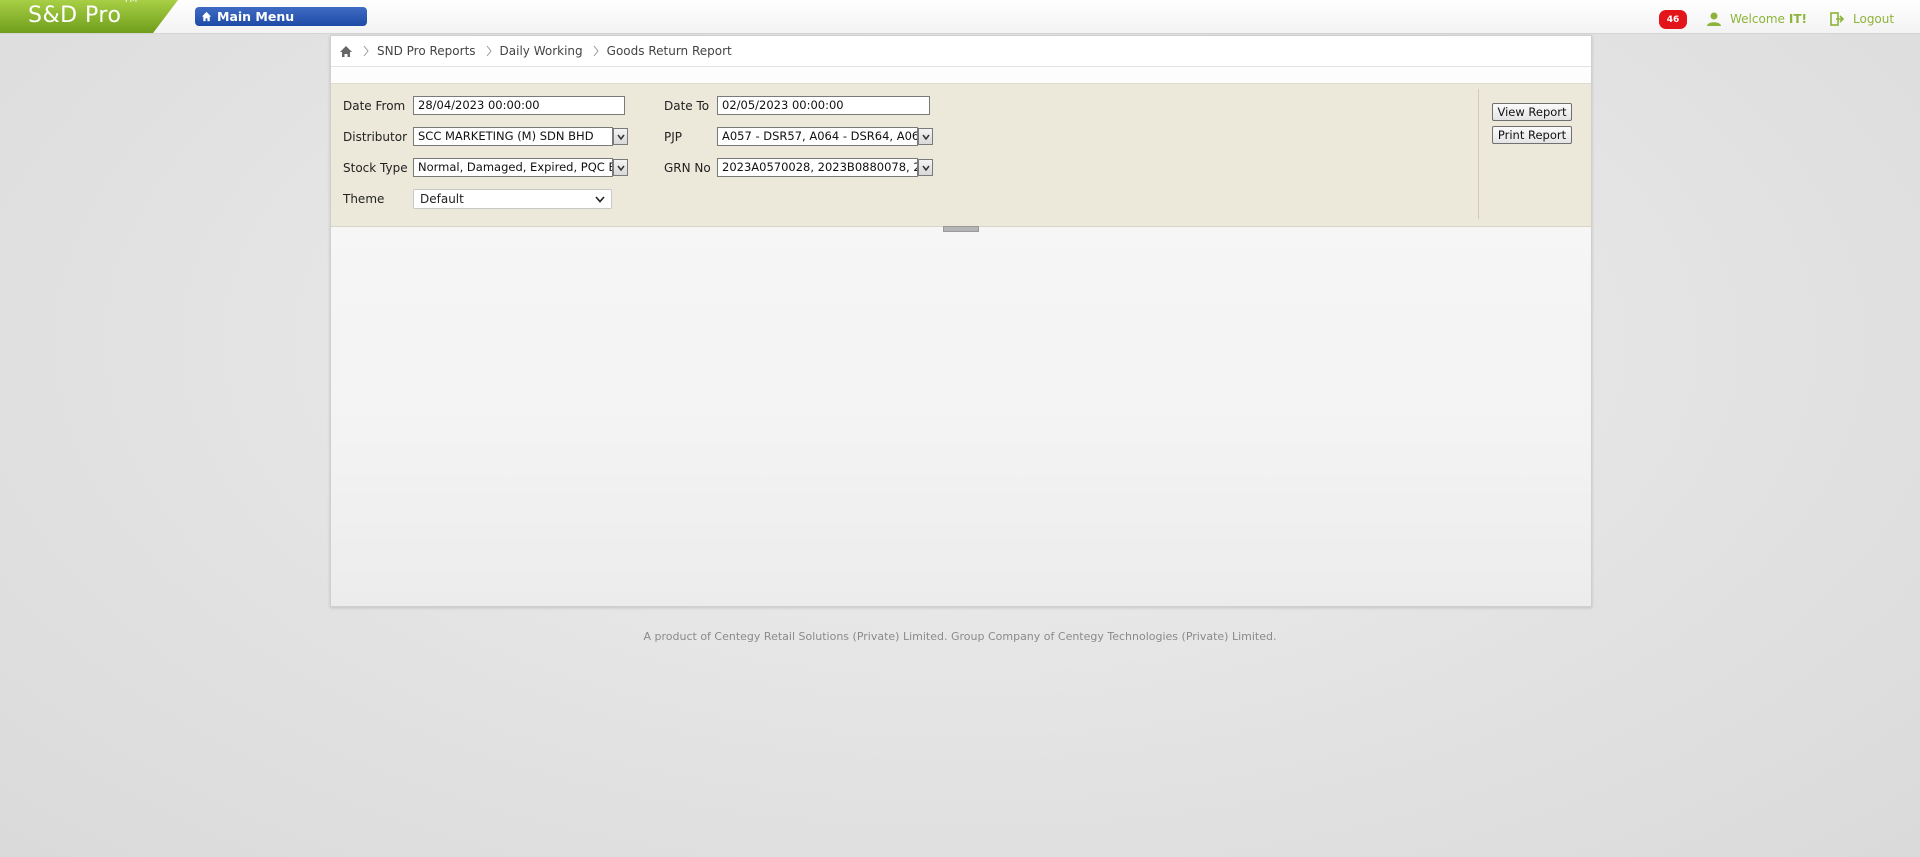 The image size is (1920, 857). Describe the element at coordinates (442, 199) in the screenshot. I see `theme-select-value: Default` at that location.